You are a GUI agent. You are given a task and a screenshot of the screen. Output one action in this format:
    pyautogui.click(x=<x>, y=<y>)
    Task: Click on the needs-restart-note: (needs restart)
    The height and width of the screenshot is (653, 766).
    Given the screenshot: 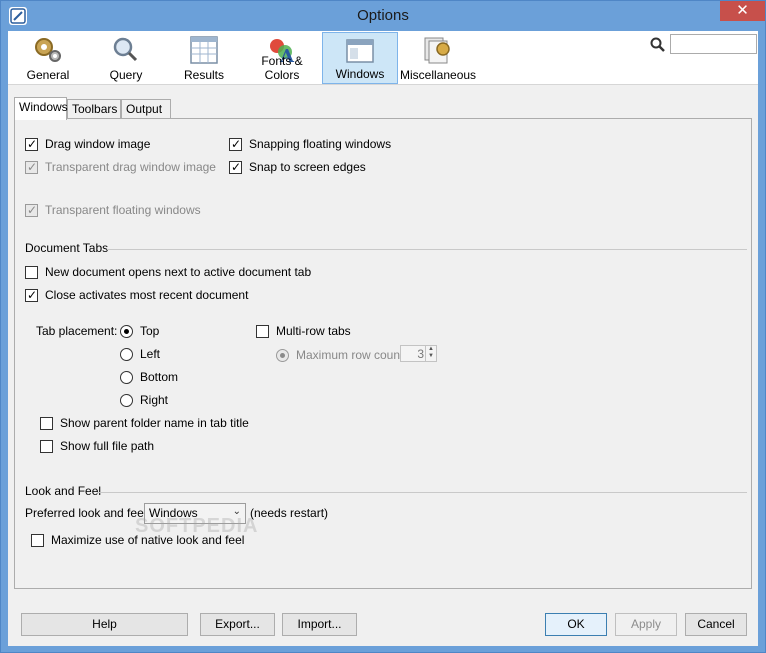 What is the action you would take?
    pyautogui.click(x=289, y=513)
    